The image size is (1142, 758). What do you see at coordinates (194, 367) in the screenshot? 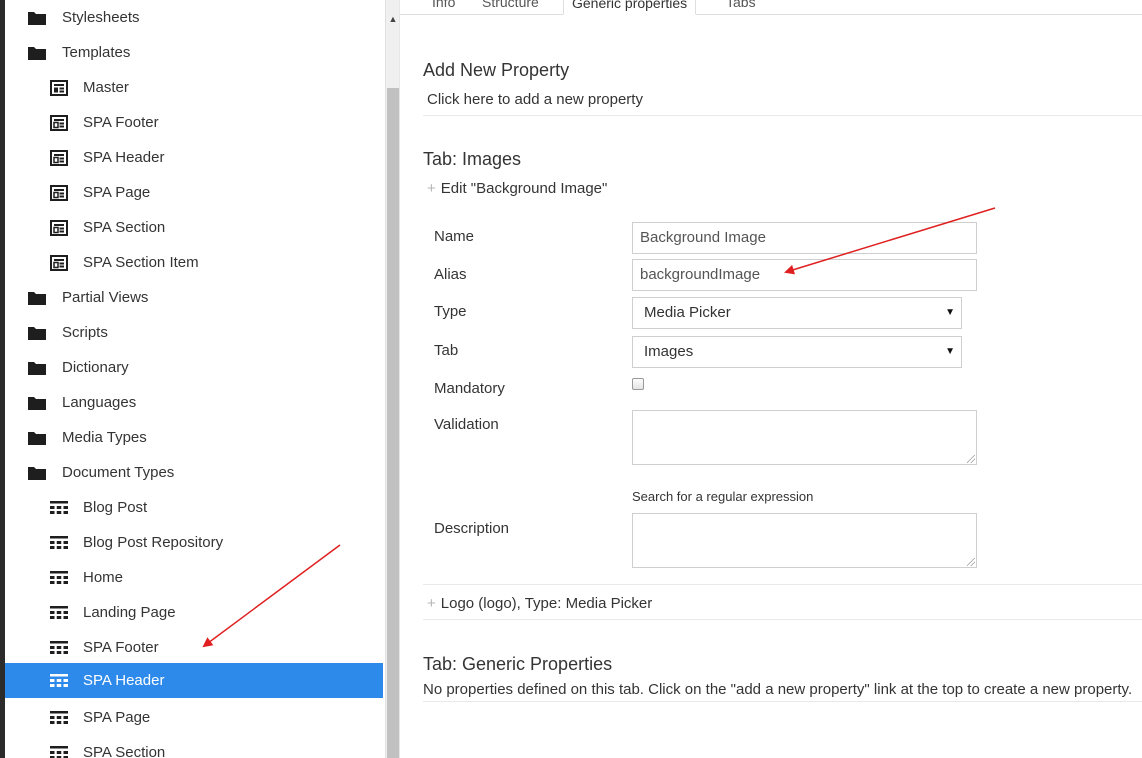
I see `tree-item-dictionary: Dictionary` at bounding box center [194, 367].